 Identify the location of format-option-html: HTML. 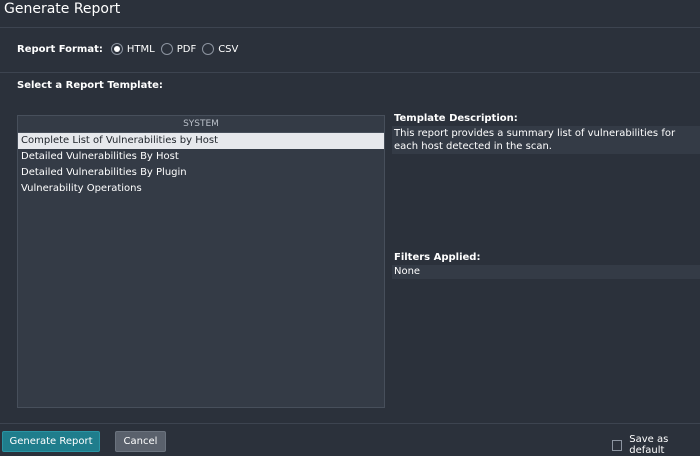
(132, 49).